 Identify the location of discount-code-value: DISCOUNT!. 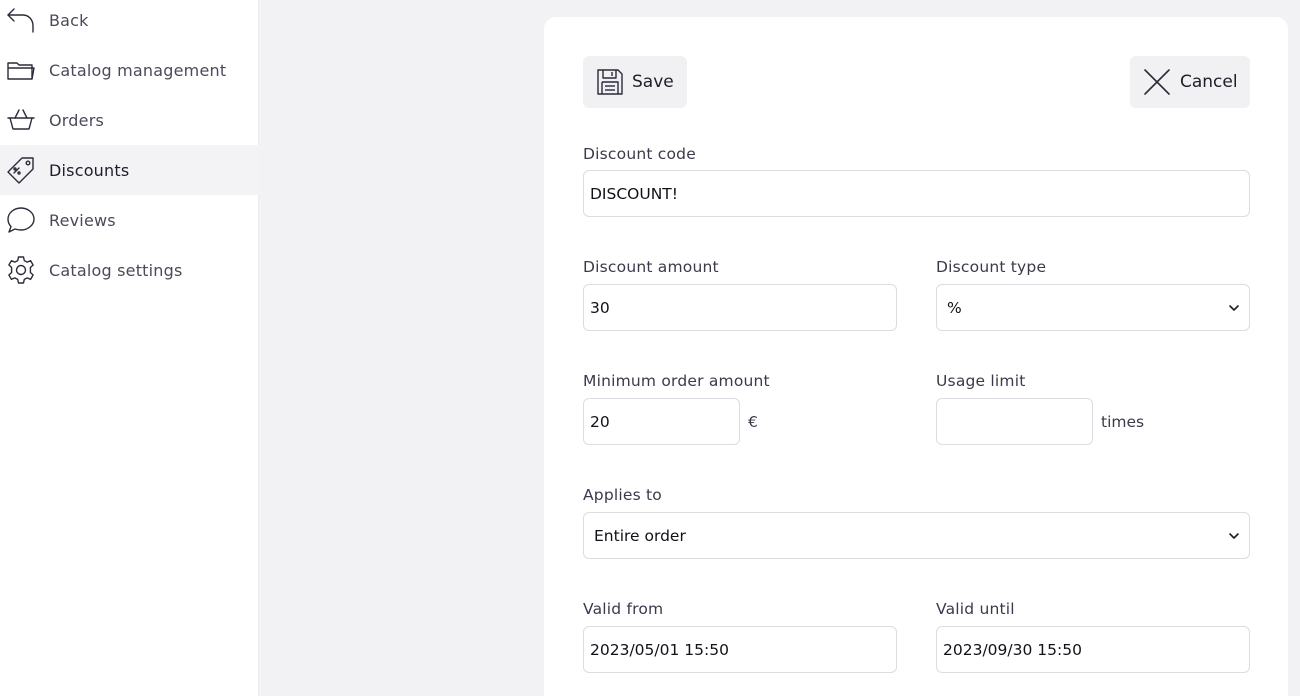
(634, 193).